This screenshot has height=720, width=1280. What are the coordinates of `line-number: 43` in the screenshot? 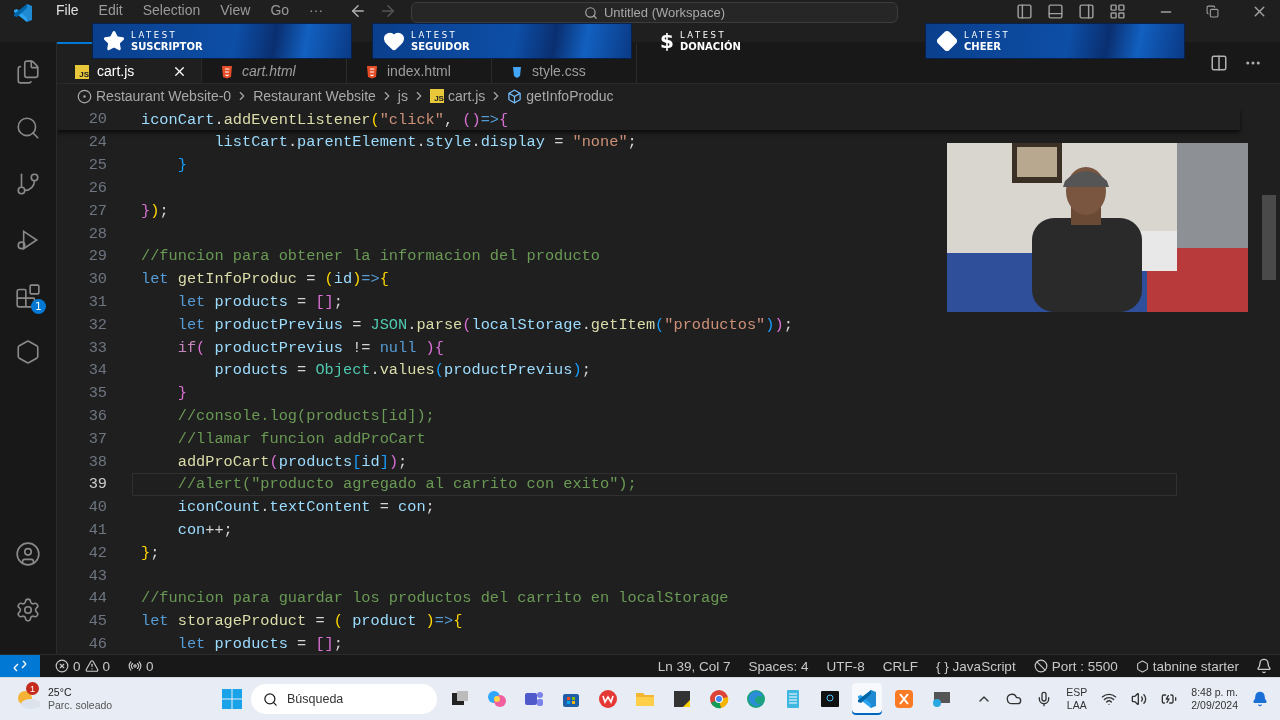 It's located at (97, 575).